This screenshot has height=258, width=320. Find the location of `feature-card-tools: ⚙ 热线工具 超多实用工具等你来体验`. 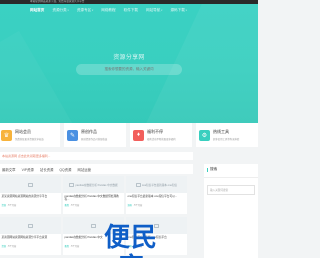

feature-card-tools: ⚙ 热线工具 超多实用工具等你来体验 is located at coordinates (227, 135).